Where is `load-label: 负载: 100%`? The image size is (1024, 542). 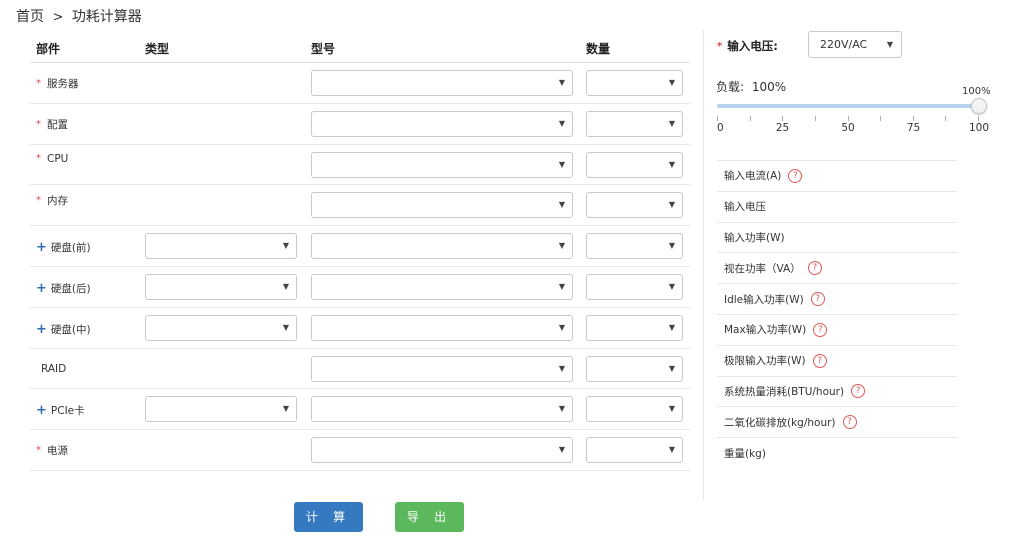
load-label: 负载: 100% is located at coordinates (751, 86).